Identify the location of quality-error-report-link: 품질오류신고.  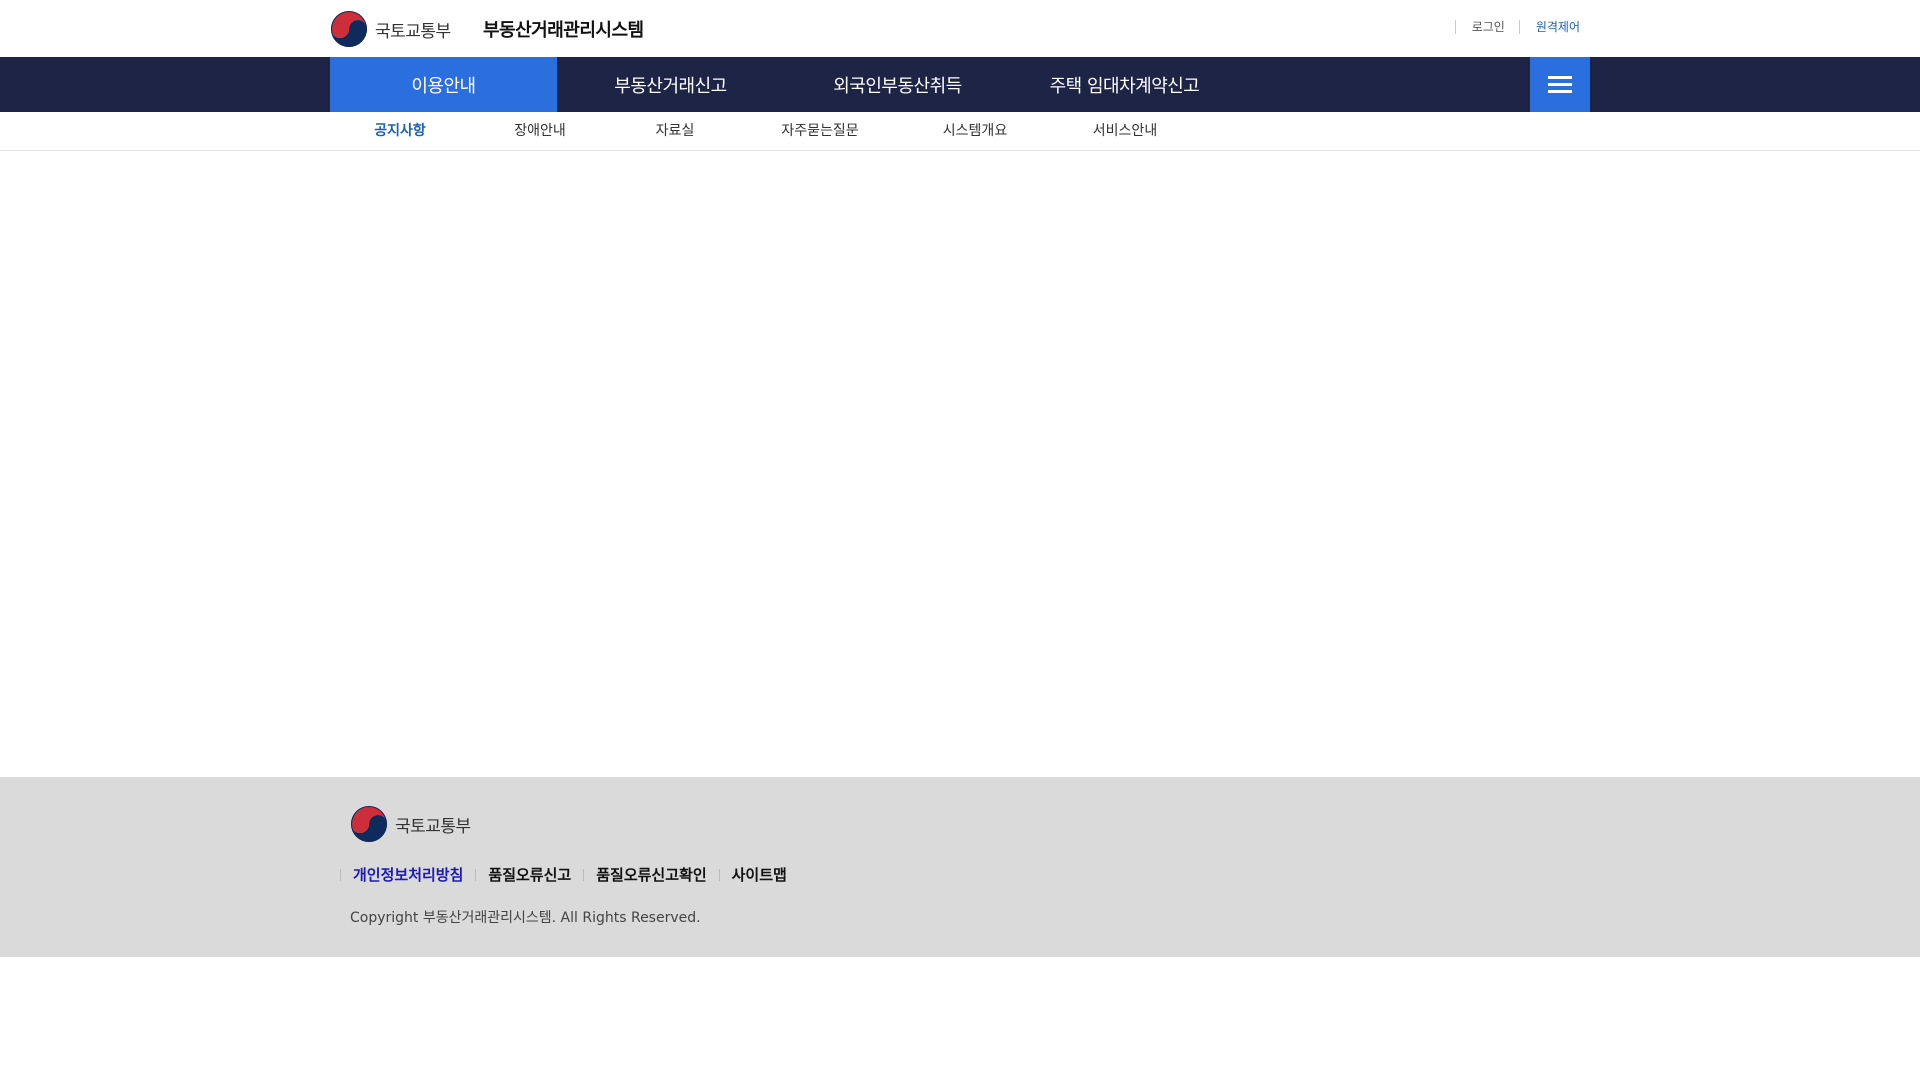
(523, 875).